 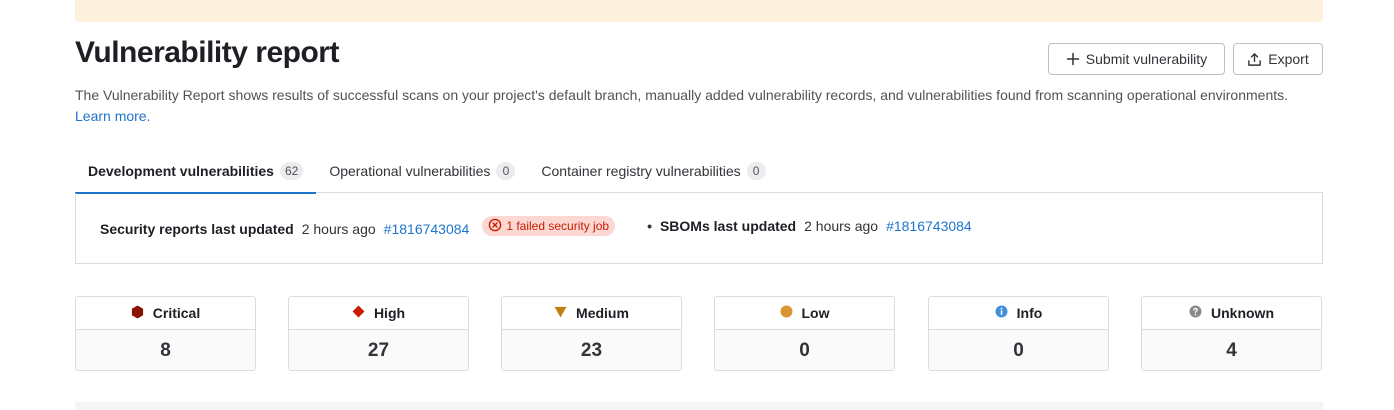 I want to click on severity-card-header: Critical, so click(x=165, y=313).